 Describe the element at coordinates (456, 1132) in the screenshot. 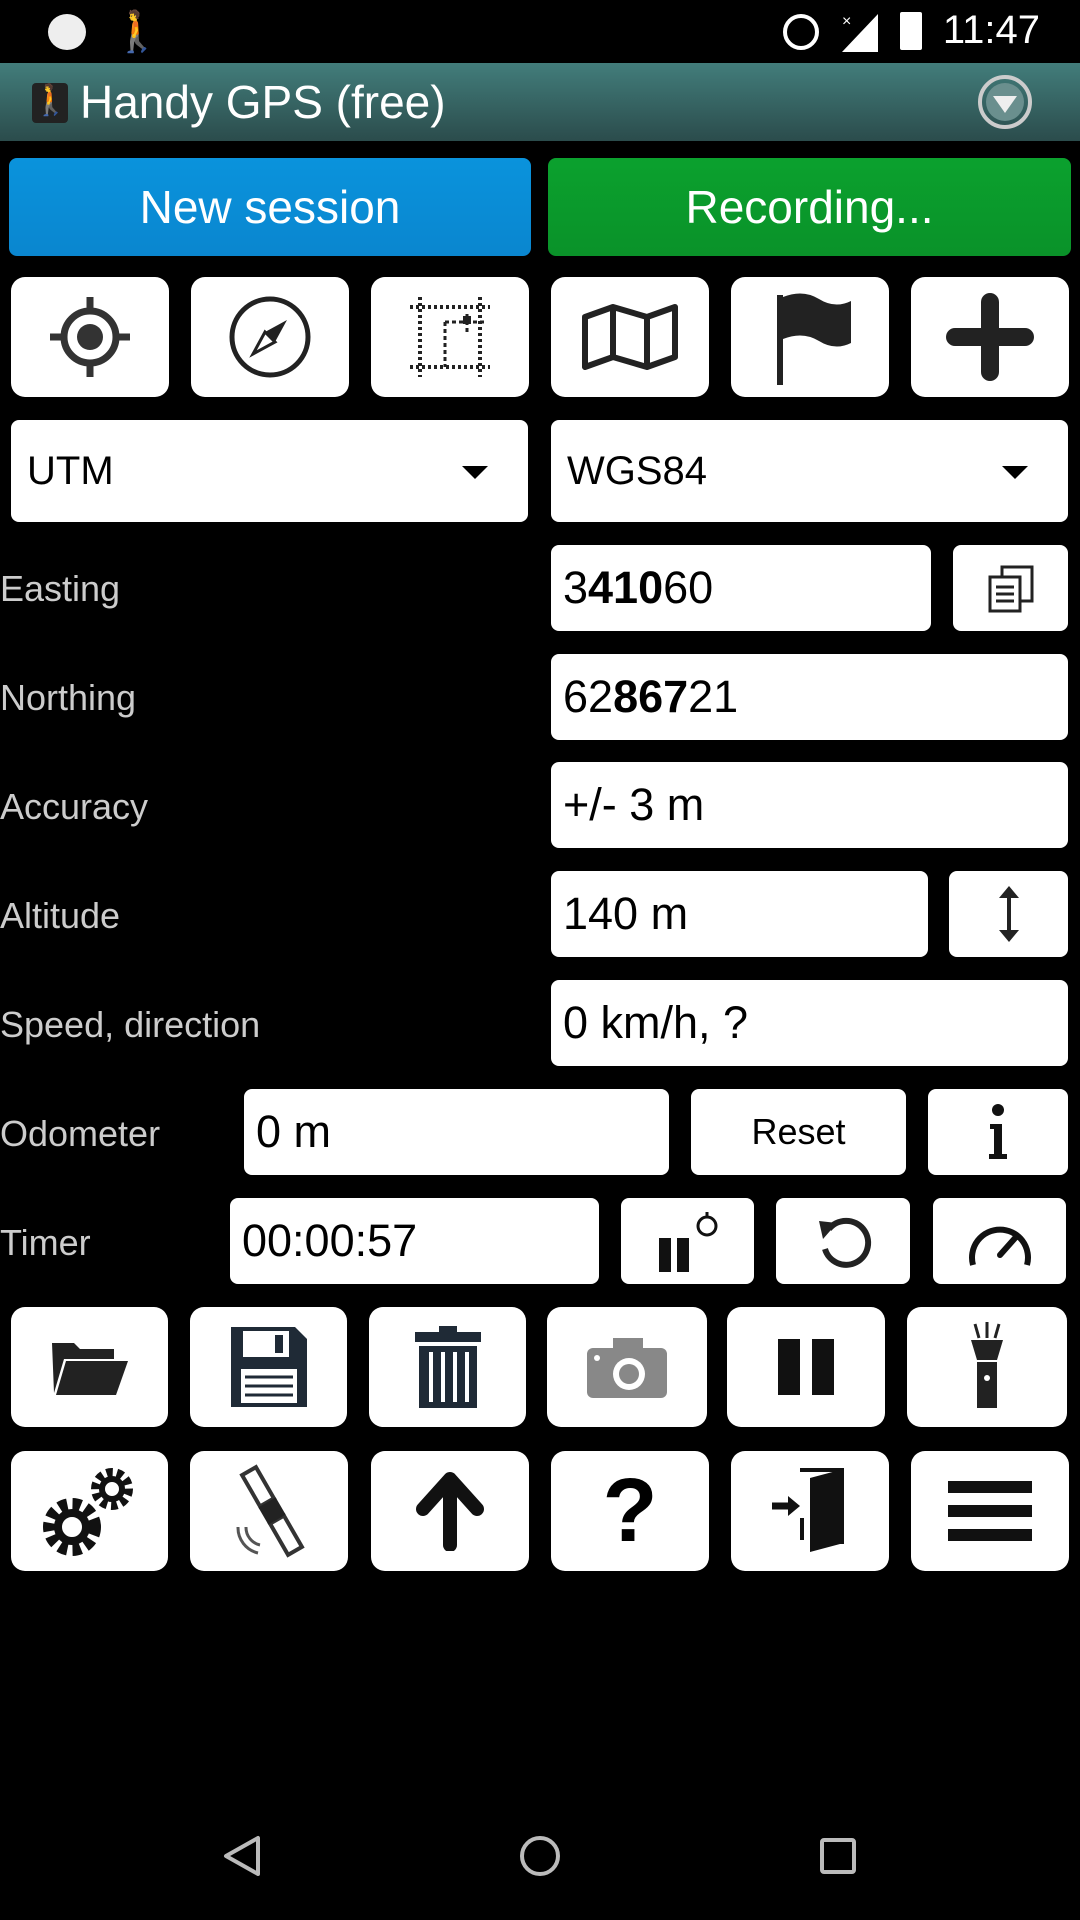

I see `odometer-field: 0 m` at that location.